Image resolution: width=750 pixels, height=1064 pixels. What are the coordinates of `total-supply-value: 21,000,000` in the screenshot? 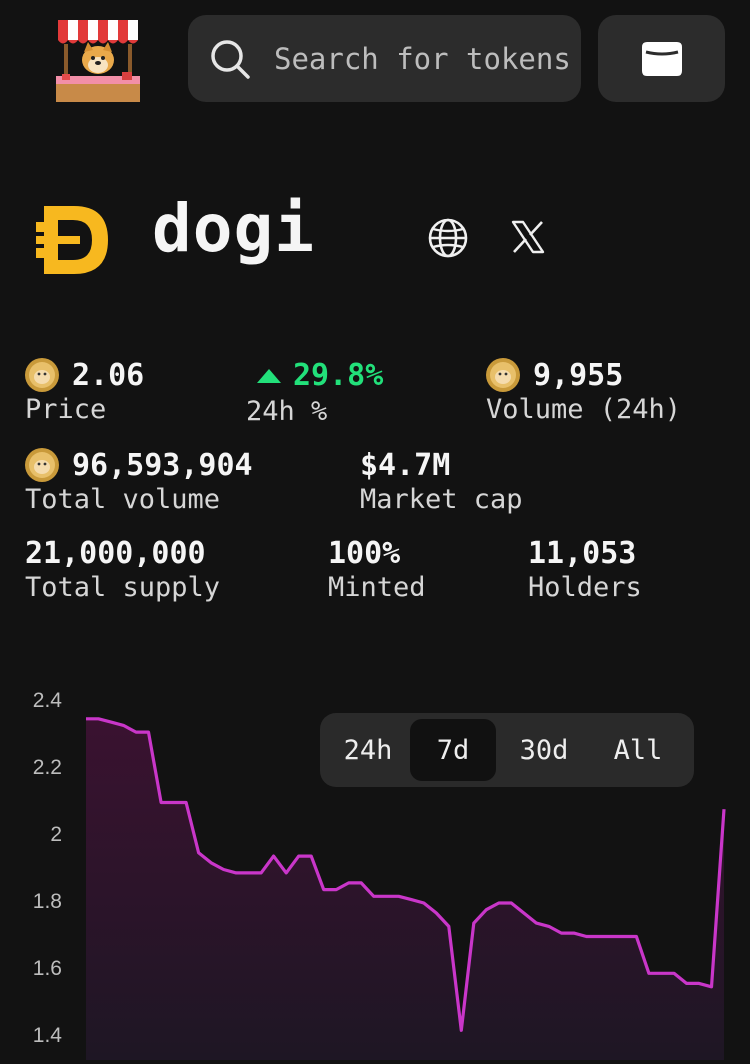 It's located at (115, 553).